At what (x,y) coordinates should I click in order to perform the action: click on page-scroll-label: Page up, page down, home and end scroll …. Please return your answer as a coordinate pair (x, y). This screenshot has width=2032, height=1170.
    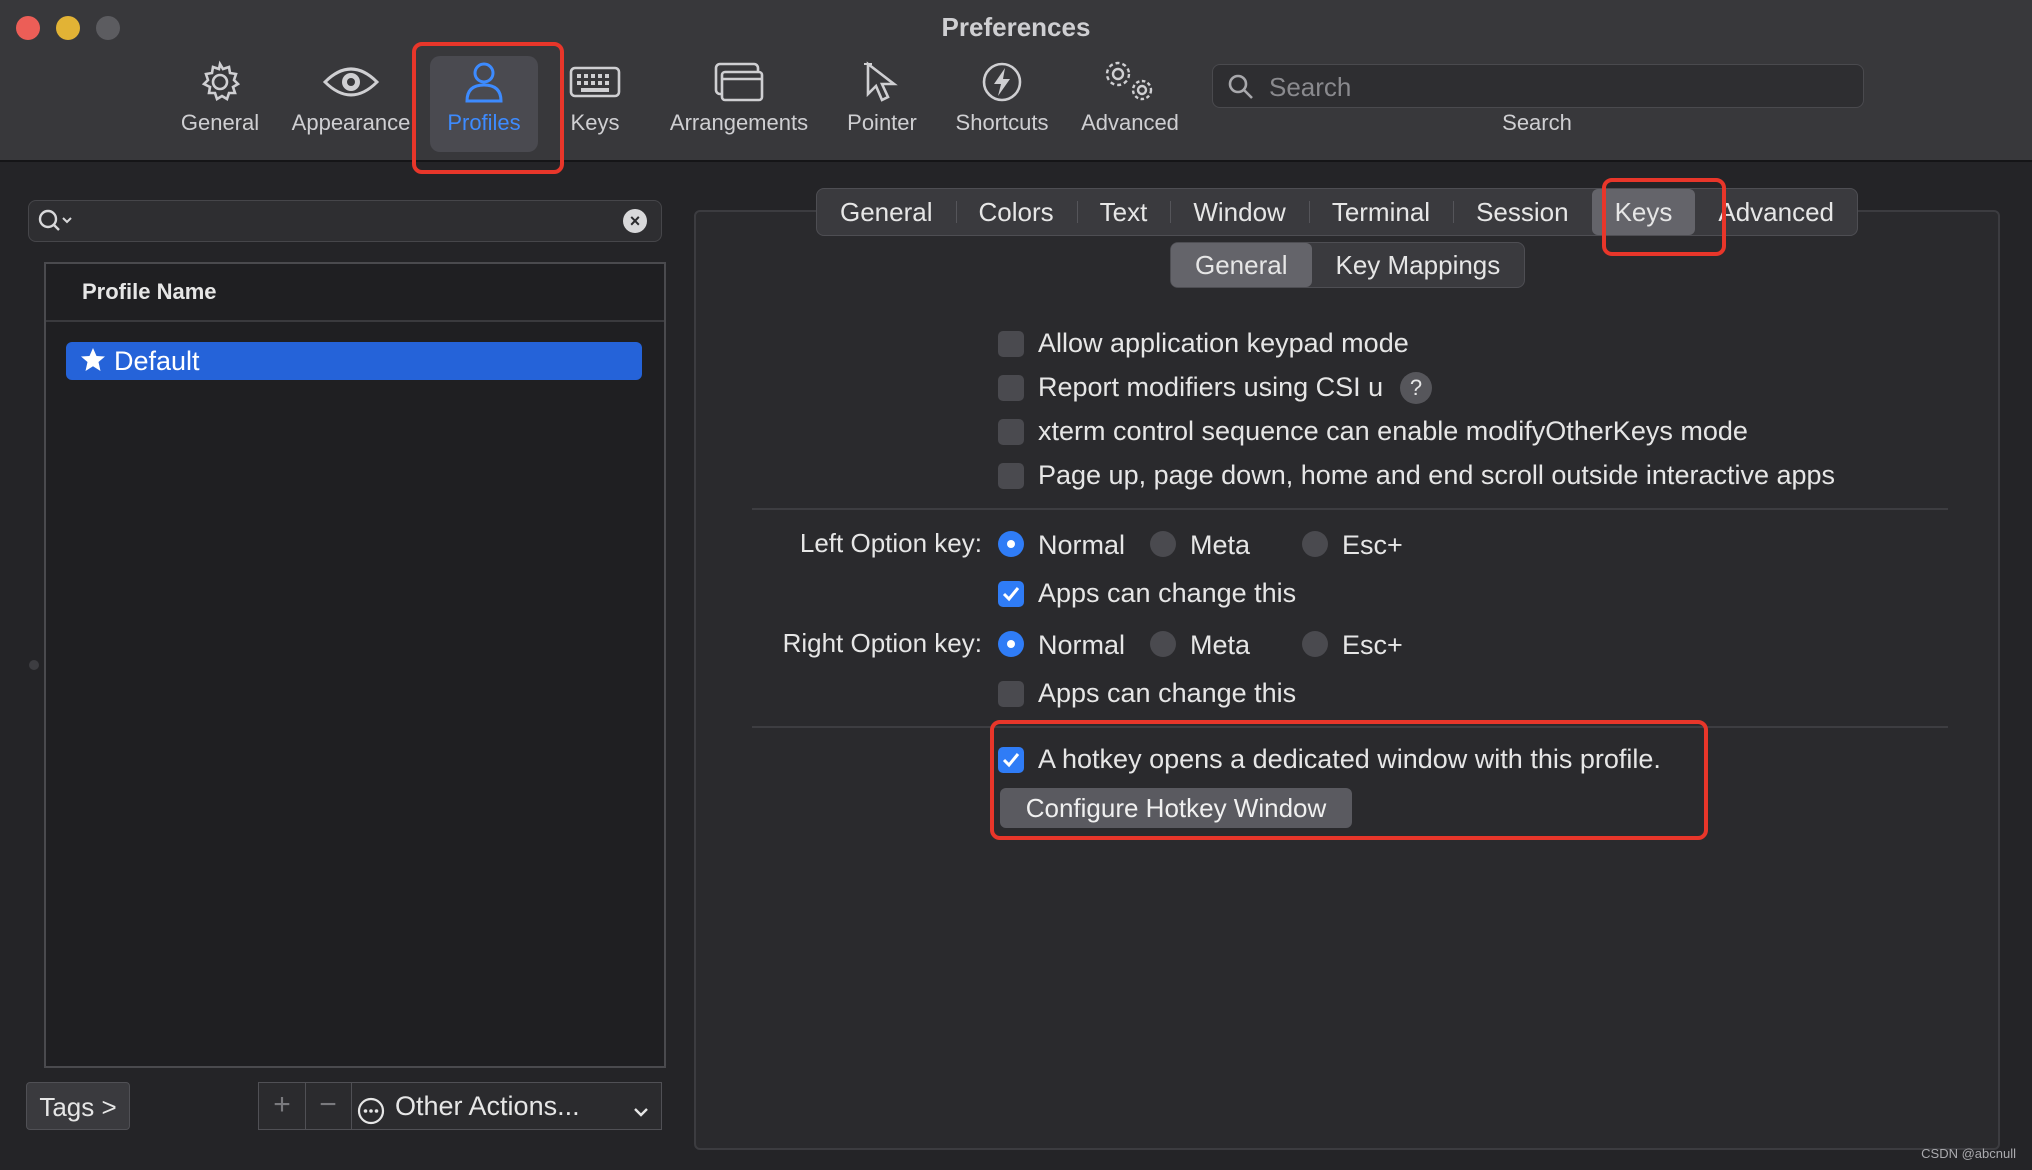
    Looking at the image, I should click on (1437, 475).